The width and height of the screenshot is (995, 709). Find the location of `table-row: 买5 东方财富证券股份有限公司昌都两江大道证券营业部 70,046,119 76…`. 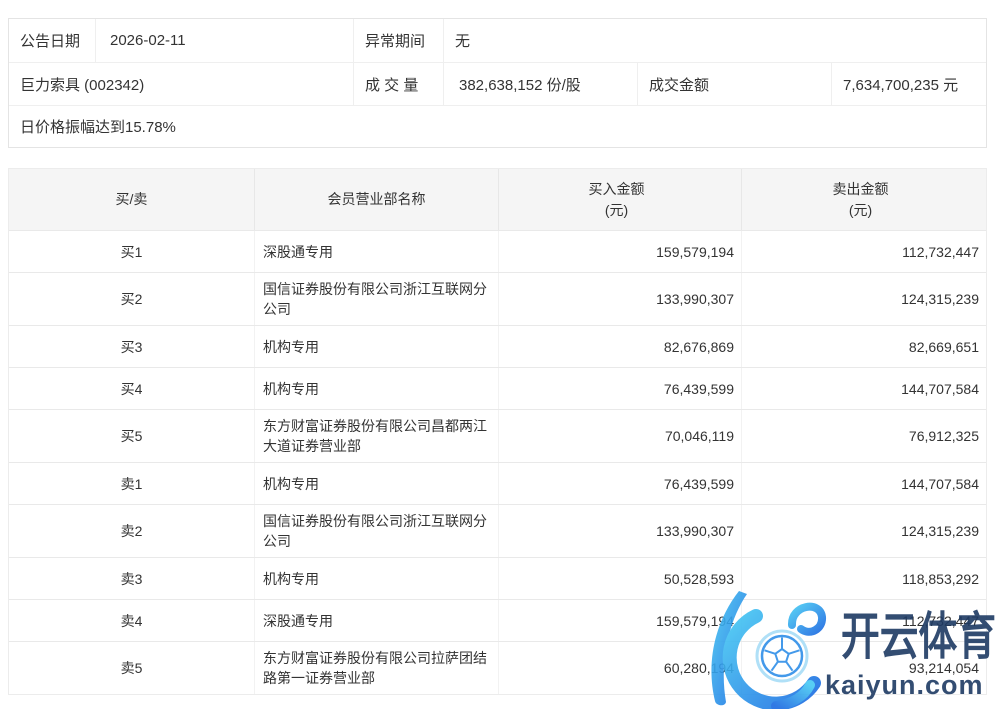

table-row: 买5 东方财富证券股份有限公司昌都两江大道证券营业部 70,046,119 76… is located at coordinates (497, 435).